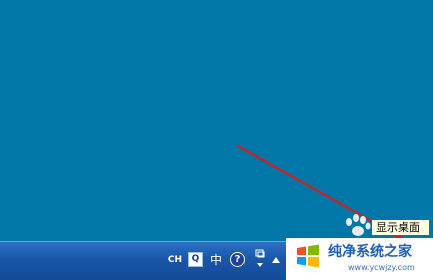 This screenshot has width=433, height=280. What do you see at coordinates (370, 252) in the screenshot?
I see `watermark-title: 纯净系统之家` at bounding box center [370, 252].